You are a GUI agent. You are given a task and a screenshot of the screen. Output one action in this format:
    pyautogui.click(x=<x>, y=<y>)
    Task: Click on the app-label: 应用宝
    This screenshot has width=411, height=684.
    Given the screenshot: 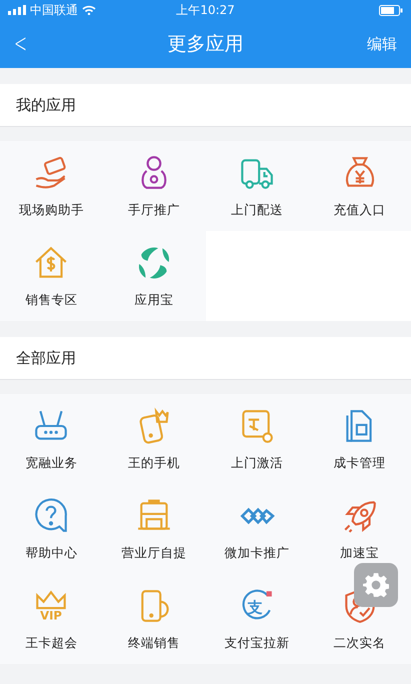 What is the action you would take?
    pyautogui.click(x=154, y=300)
    